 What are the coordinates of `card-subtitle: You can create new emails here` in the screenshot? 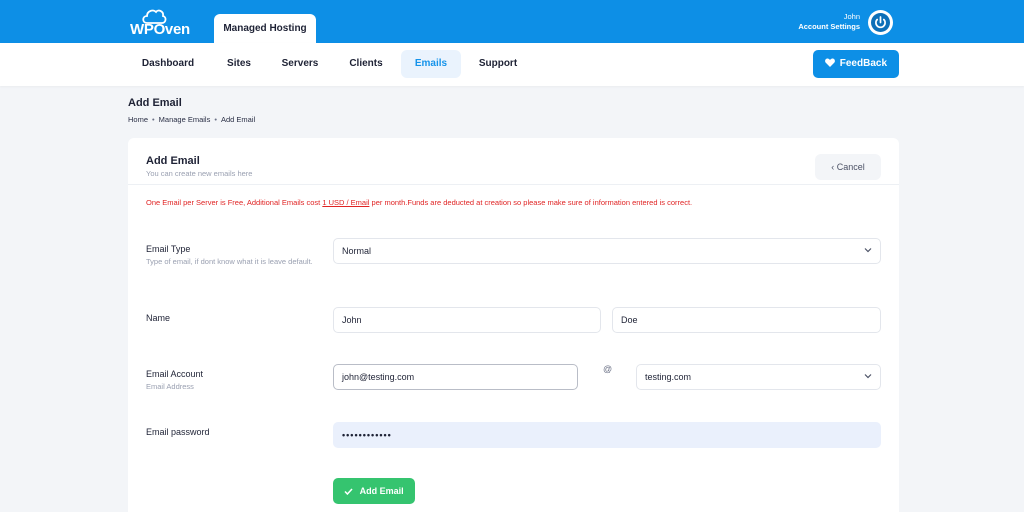 It's located at (199, 173).